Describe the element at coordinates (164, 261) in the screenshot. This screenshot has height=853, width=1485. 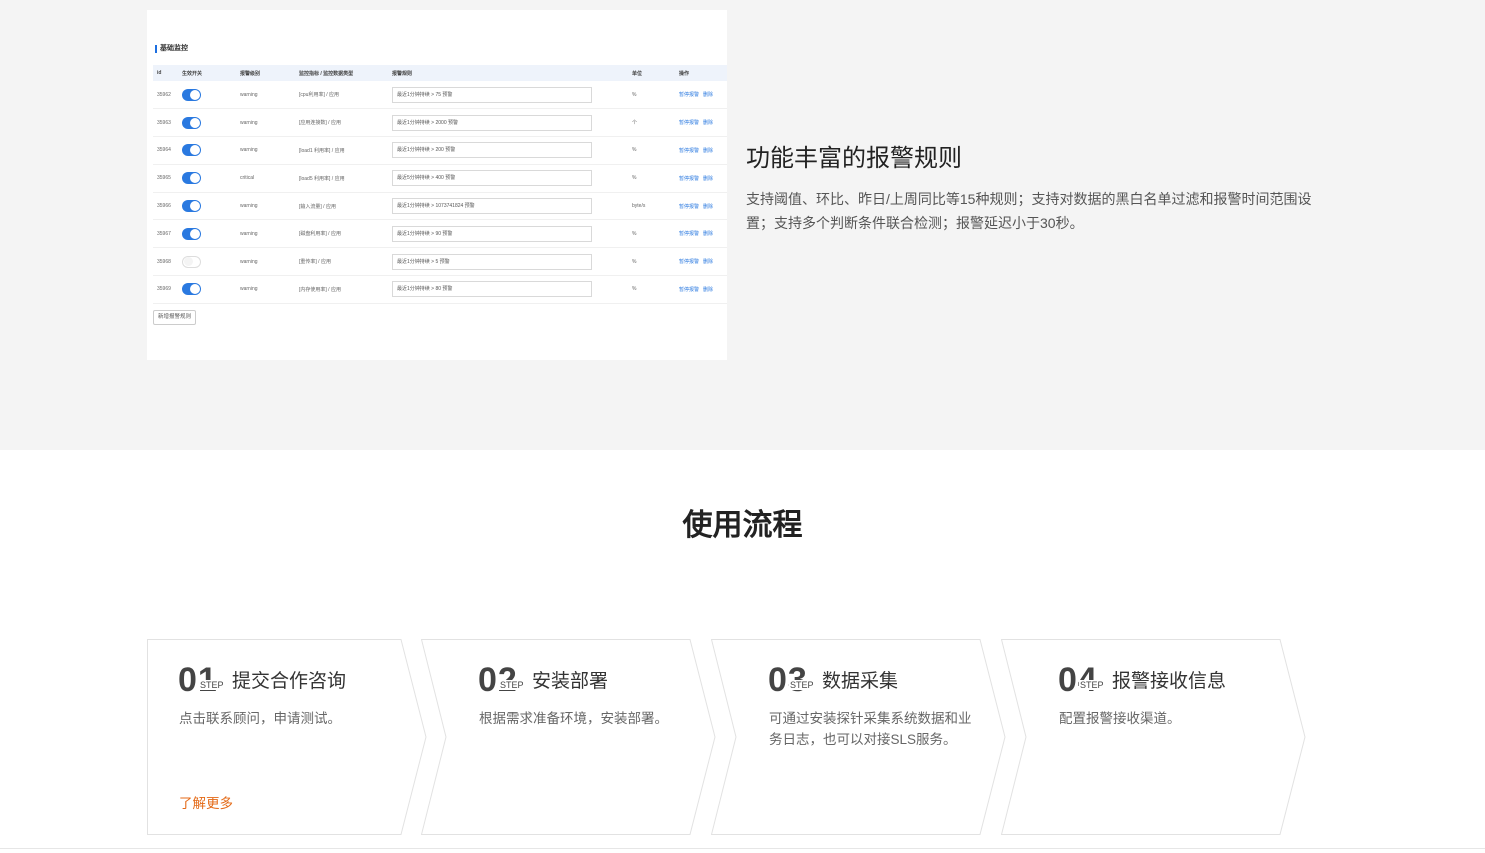
I see `cell-id: 35968` at that location.